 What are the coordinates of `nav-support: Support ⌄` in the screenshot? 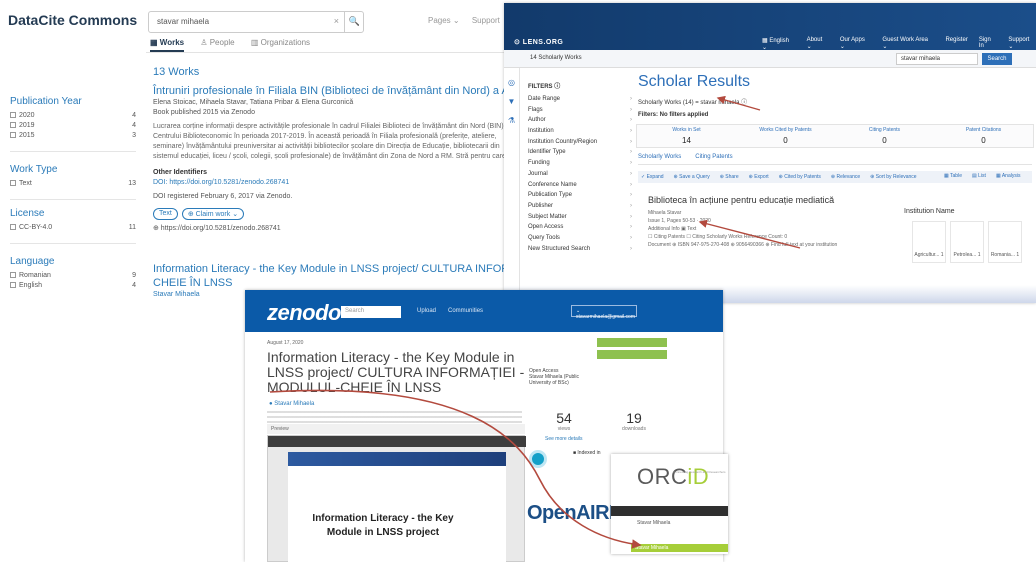 It's located at (1022, 44).